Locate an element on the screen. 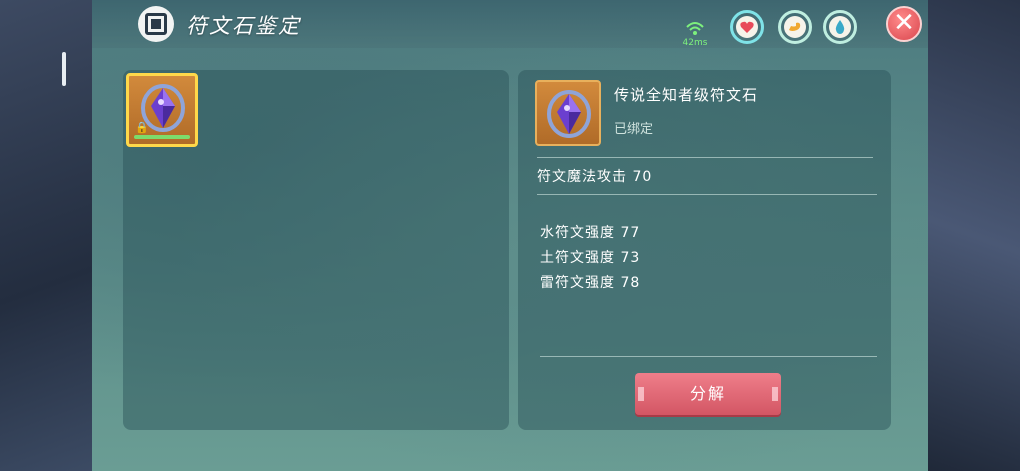  wifi-icon is located at coordinates (695, 28).